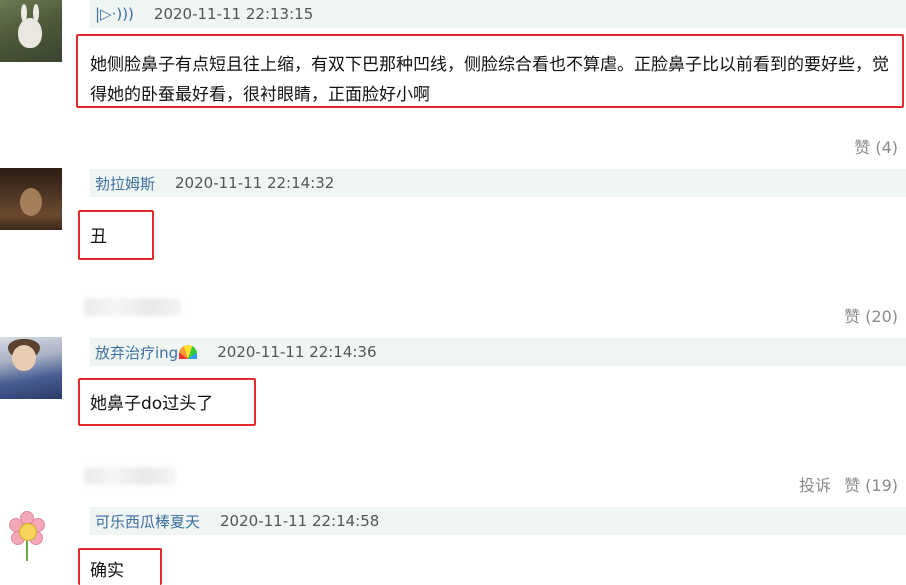 This screenshot has width=906, height=585. Describe the element at coordinates (300, 521) in the screenshot. I see `timestamp: 2020-11-11 22:14:58` at that location.